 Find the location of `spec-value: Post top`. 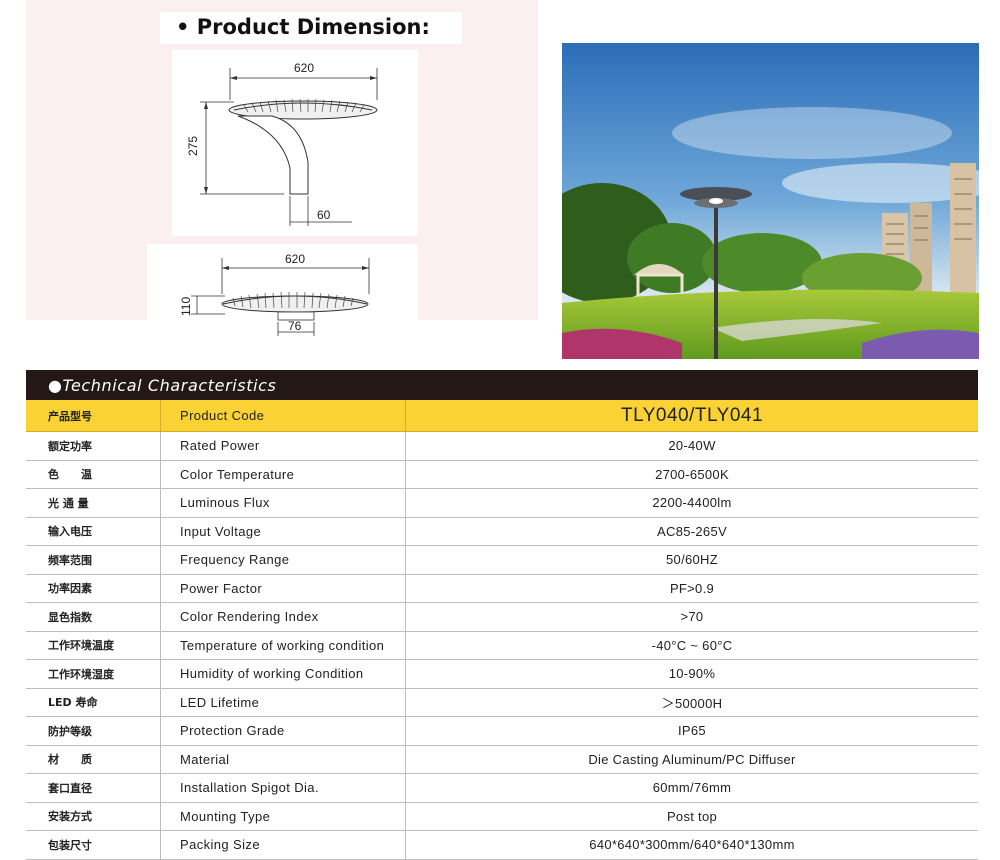

spec-value: Post top is located at coordinates (692, 816).